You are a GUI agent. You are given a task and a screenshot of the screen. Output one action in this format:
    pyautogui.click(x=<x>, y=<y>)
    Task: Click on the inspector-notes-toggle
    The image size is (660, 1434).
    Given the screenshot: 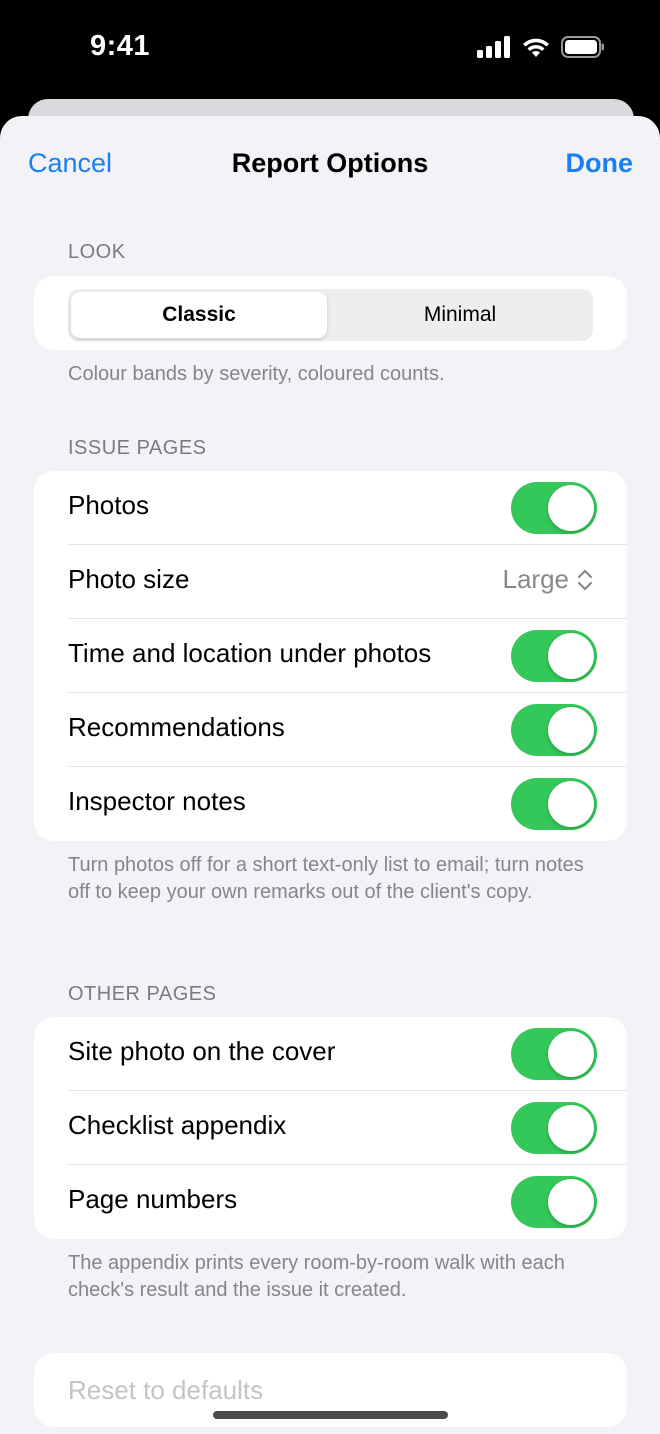 What is the action you would take?
    pyautogui.click(x=554, y=804)
    